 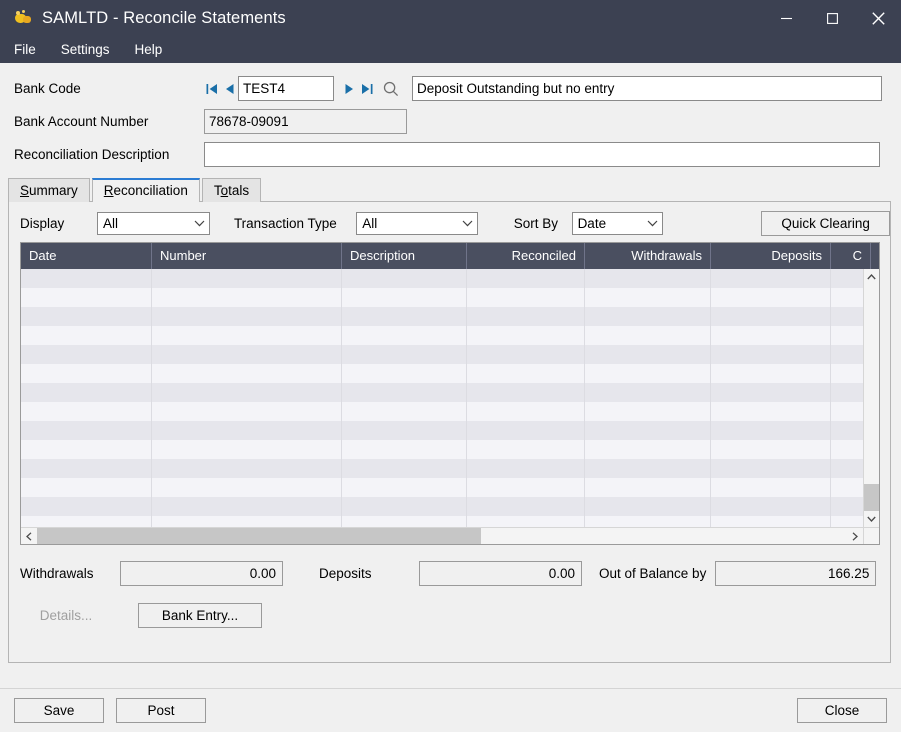 What do you see at coordinates (653, 573) in the screenshot?
I see `out-of-balance-label: Out of Balance by` at bounding box center [653, 573].